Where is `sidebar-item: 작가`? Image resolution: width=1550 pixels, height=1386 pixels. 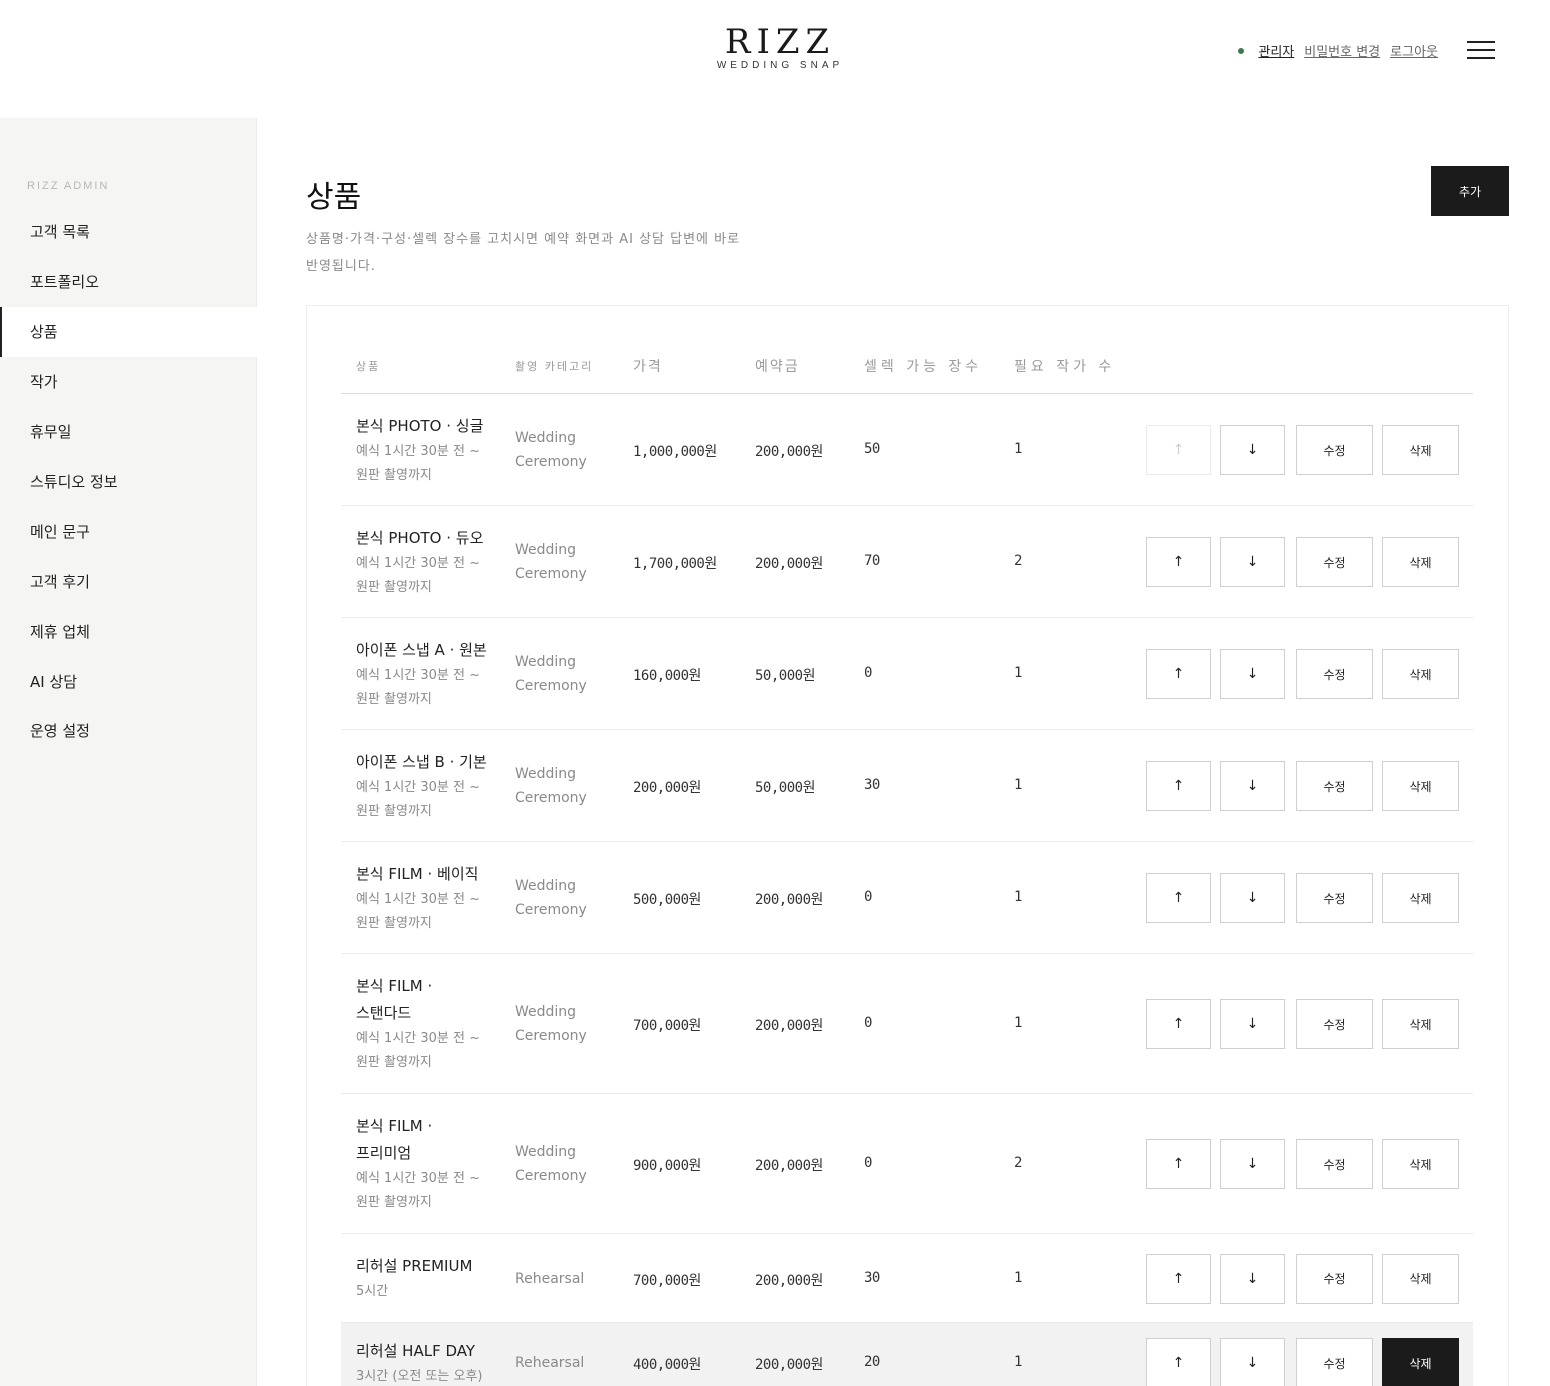 sidebar-item: 작가 is located at coordinates (128, 382).